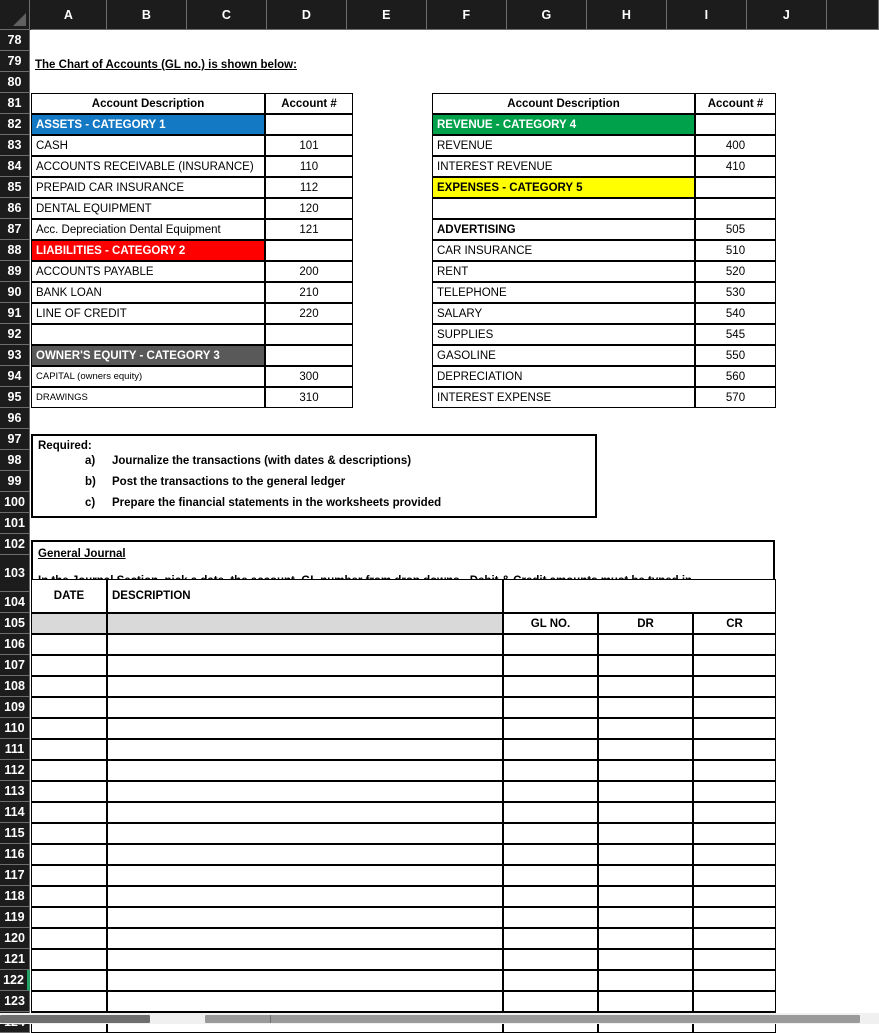 This screenshot has width=879, height=1033. I want to click on journal-row-123-date, so click(69, 1001).